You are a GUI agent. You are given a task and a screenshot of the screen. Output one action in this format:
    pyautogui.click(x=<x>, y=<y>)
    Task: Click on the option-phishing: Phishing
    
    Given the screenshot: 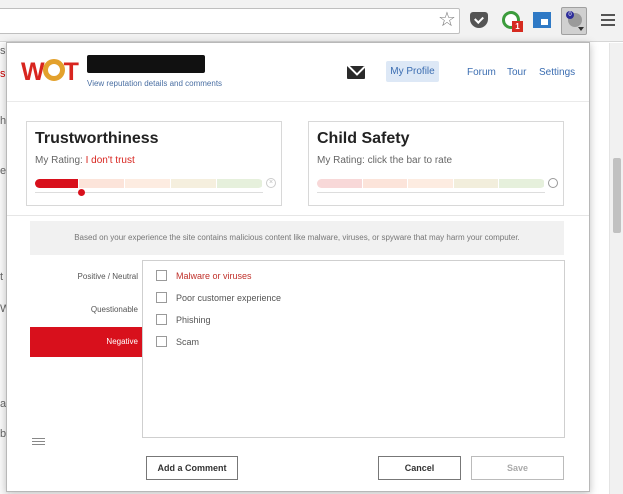 What is the action you would take?
    pyautogui.click(x=183, y=319)
    